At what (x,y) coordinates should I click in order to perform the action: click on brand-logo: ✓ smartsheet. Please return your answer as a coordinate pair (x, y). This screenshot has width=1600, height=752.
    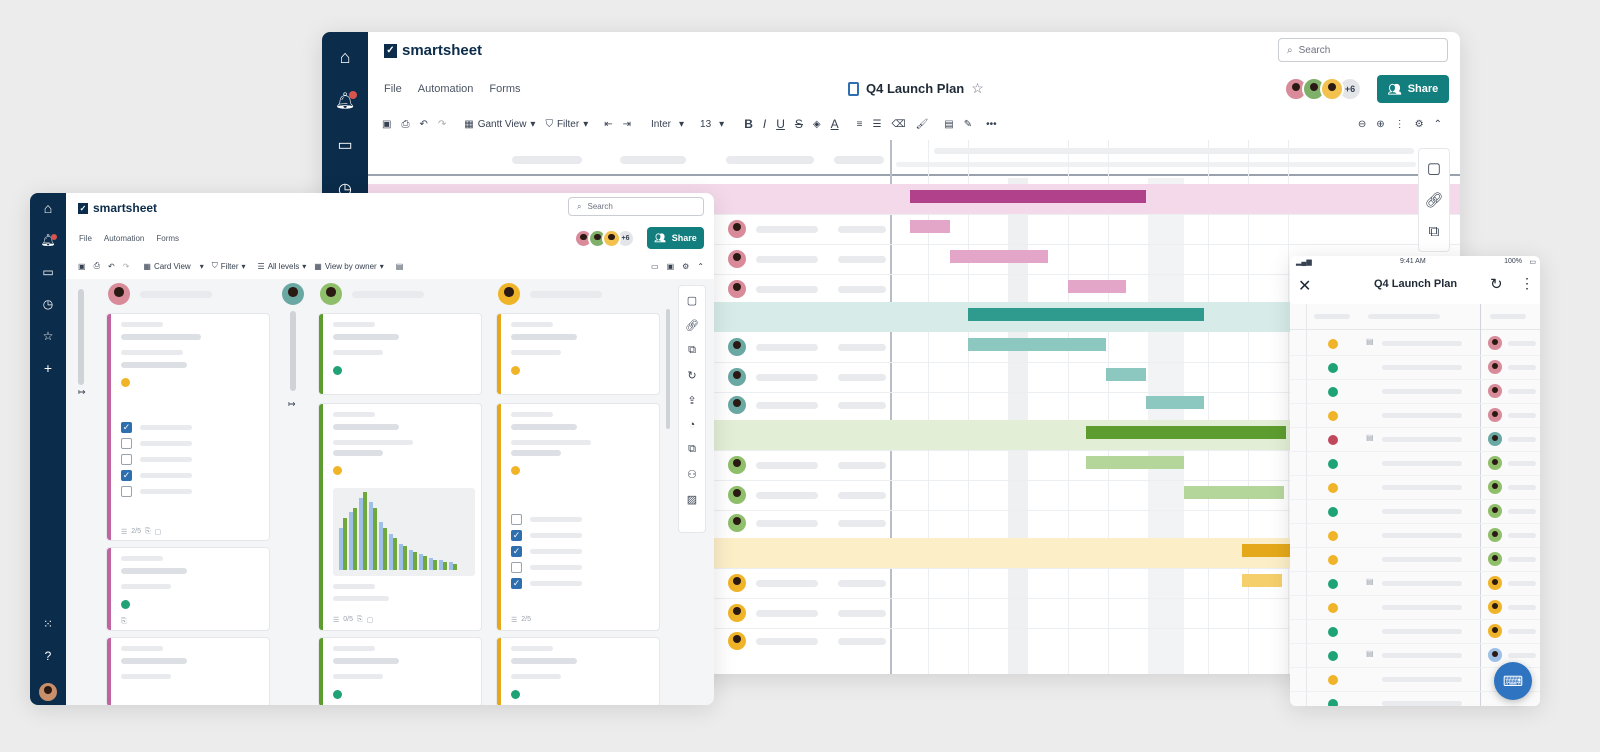
    Looking at the image, I should click on (117, 208).